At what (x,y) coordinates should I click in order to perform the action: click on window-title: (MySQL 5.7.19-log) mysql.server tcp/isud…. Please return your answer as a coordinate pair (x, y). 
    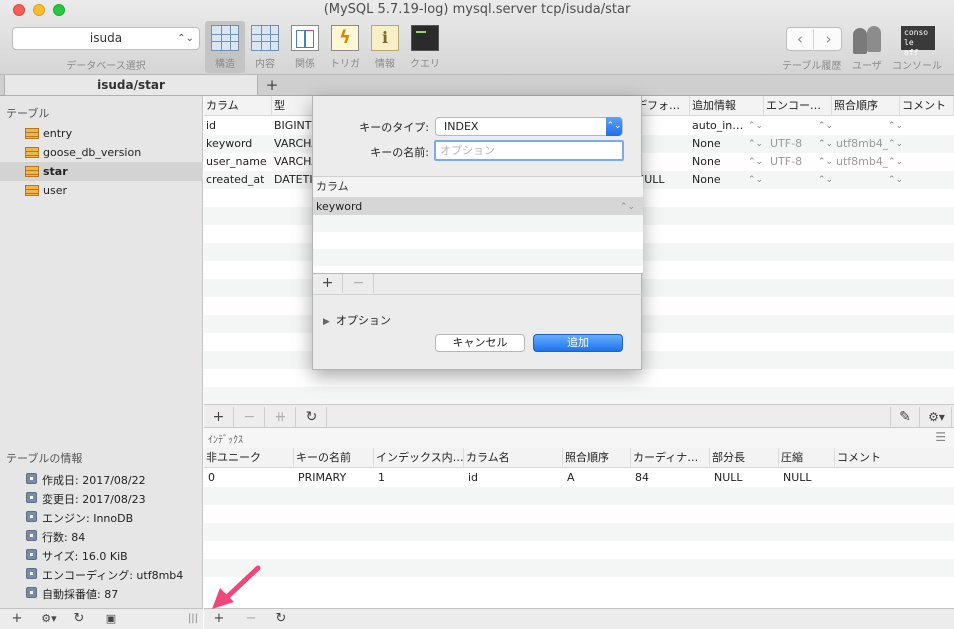
    Looking at the image, I should click on (477, 9).